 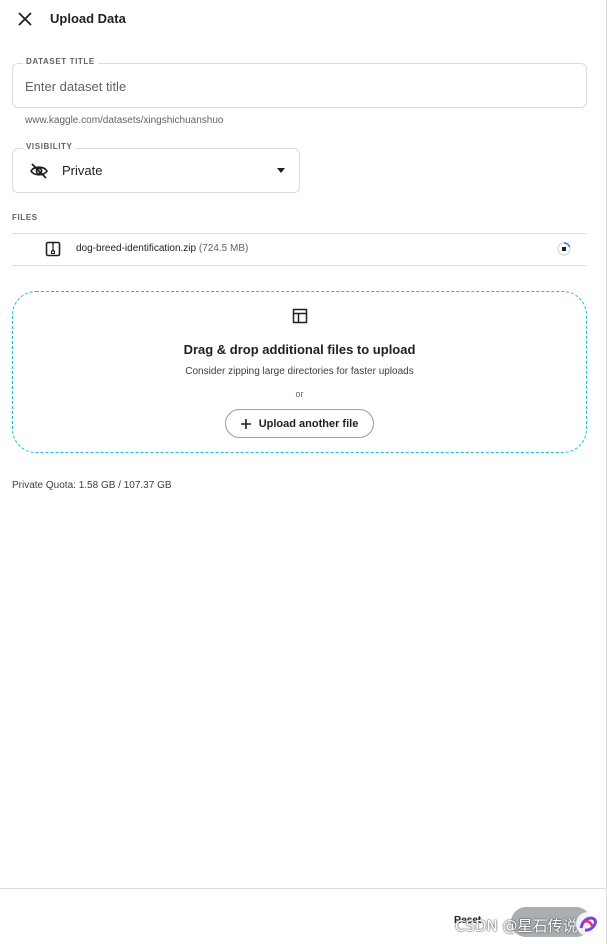 I want to click on header: Upload Data, so click(x=300, y=19).